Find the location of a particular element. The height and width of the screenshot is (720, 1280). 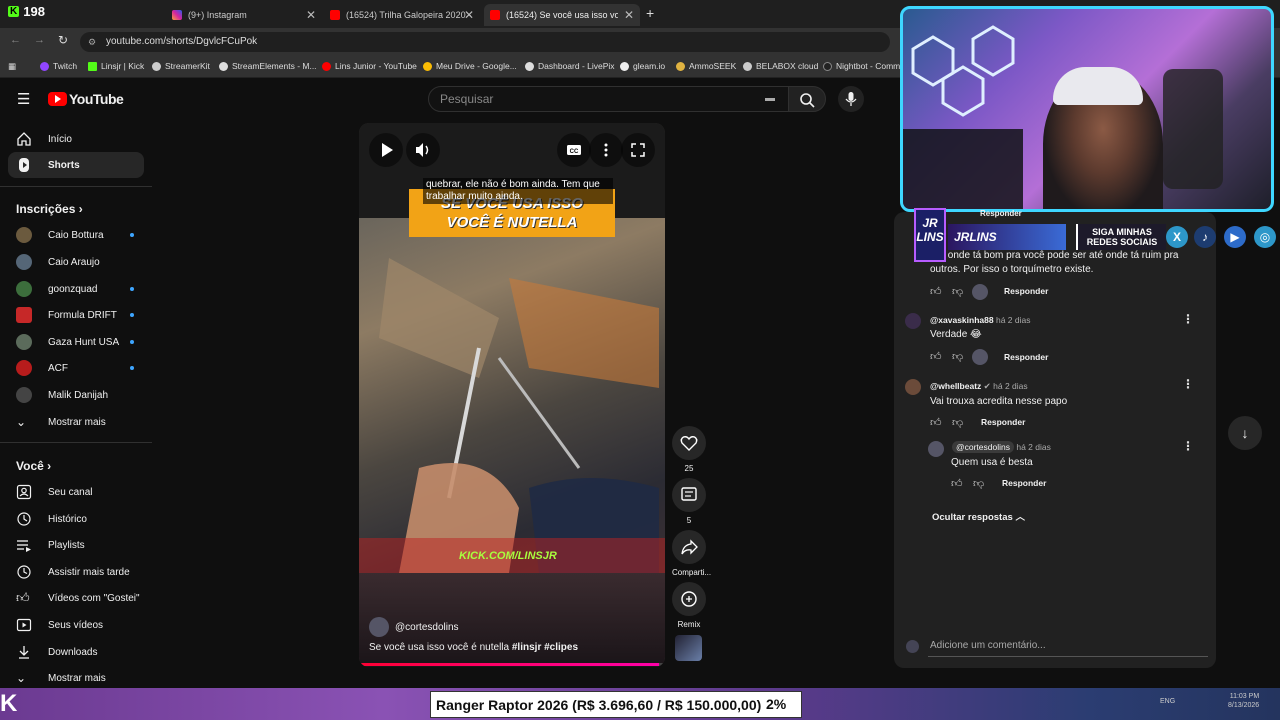

forward-icon: → is located at coordinates (39, 40).